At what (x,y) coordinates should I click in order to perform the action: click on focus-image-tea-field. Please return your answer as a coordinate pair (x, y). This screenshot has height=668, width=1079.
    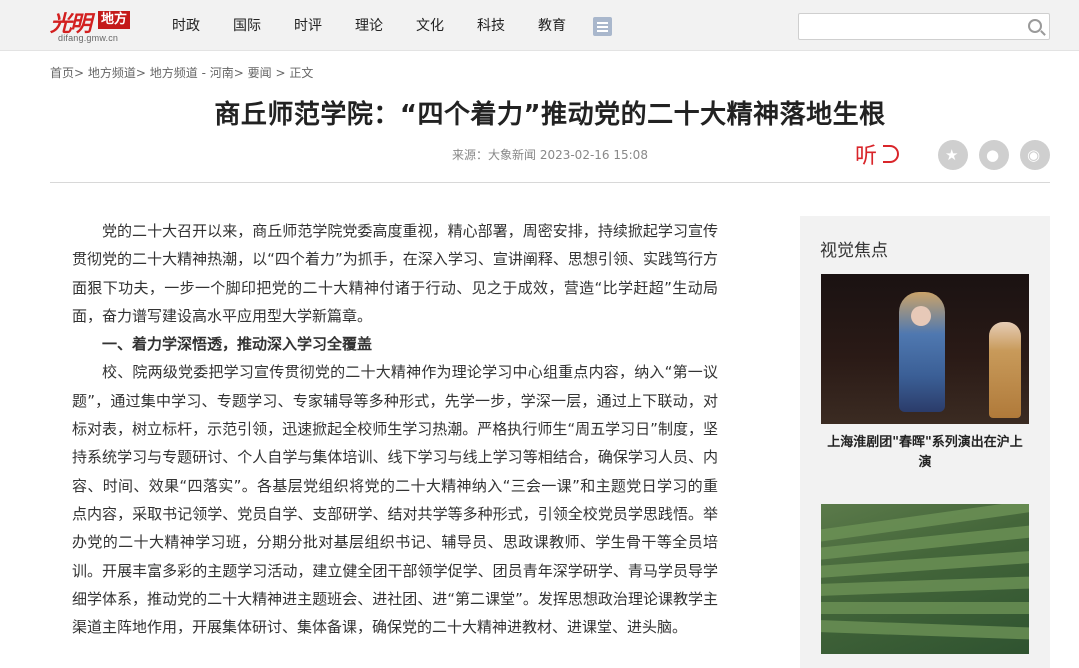
    Looking at the image, I should click on (925, 579).